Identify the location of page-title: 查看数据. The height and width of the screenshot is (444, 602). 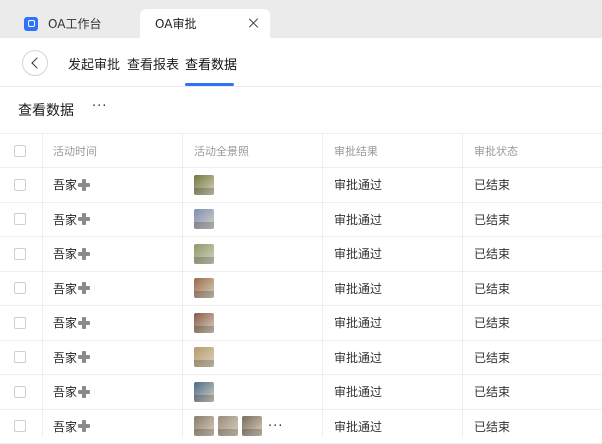
(46, 110).